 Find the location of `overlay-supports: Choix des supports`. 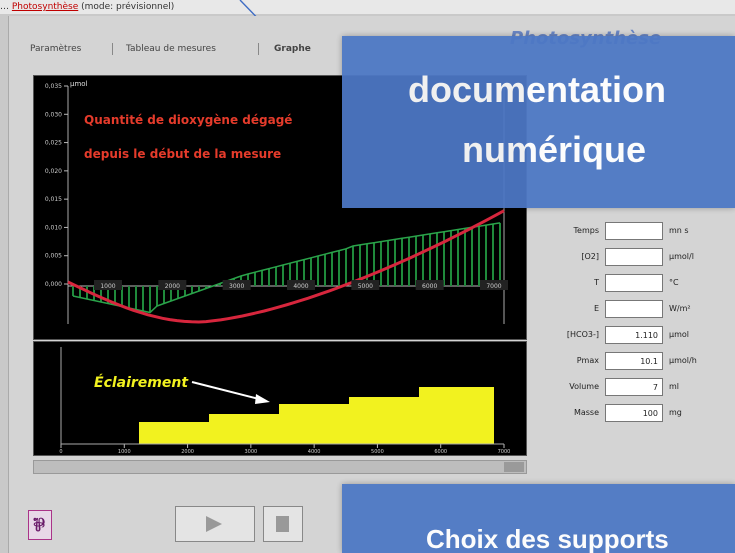

overlay-supports: Choix des supports is located at coordinates (538, 518).